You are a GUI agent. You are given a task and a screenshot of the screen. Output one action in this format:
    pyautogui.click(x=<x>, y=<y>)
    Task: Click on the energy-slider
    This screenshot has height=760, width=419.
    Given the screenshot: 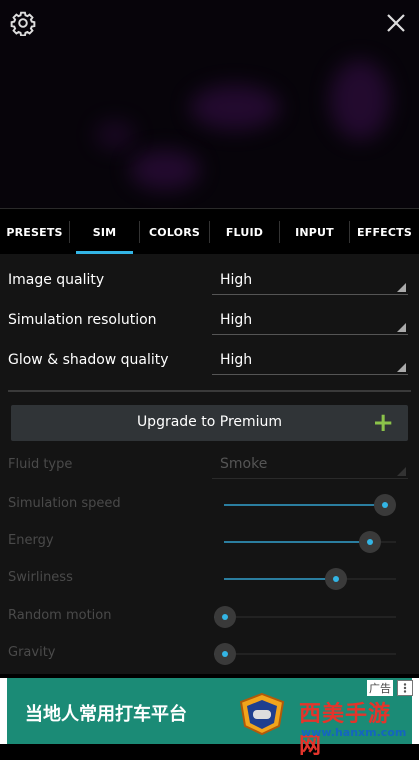 What is the action you would take?
    pyautogui.click(x=310, y=542)
    